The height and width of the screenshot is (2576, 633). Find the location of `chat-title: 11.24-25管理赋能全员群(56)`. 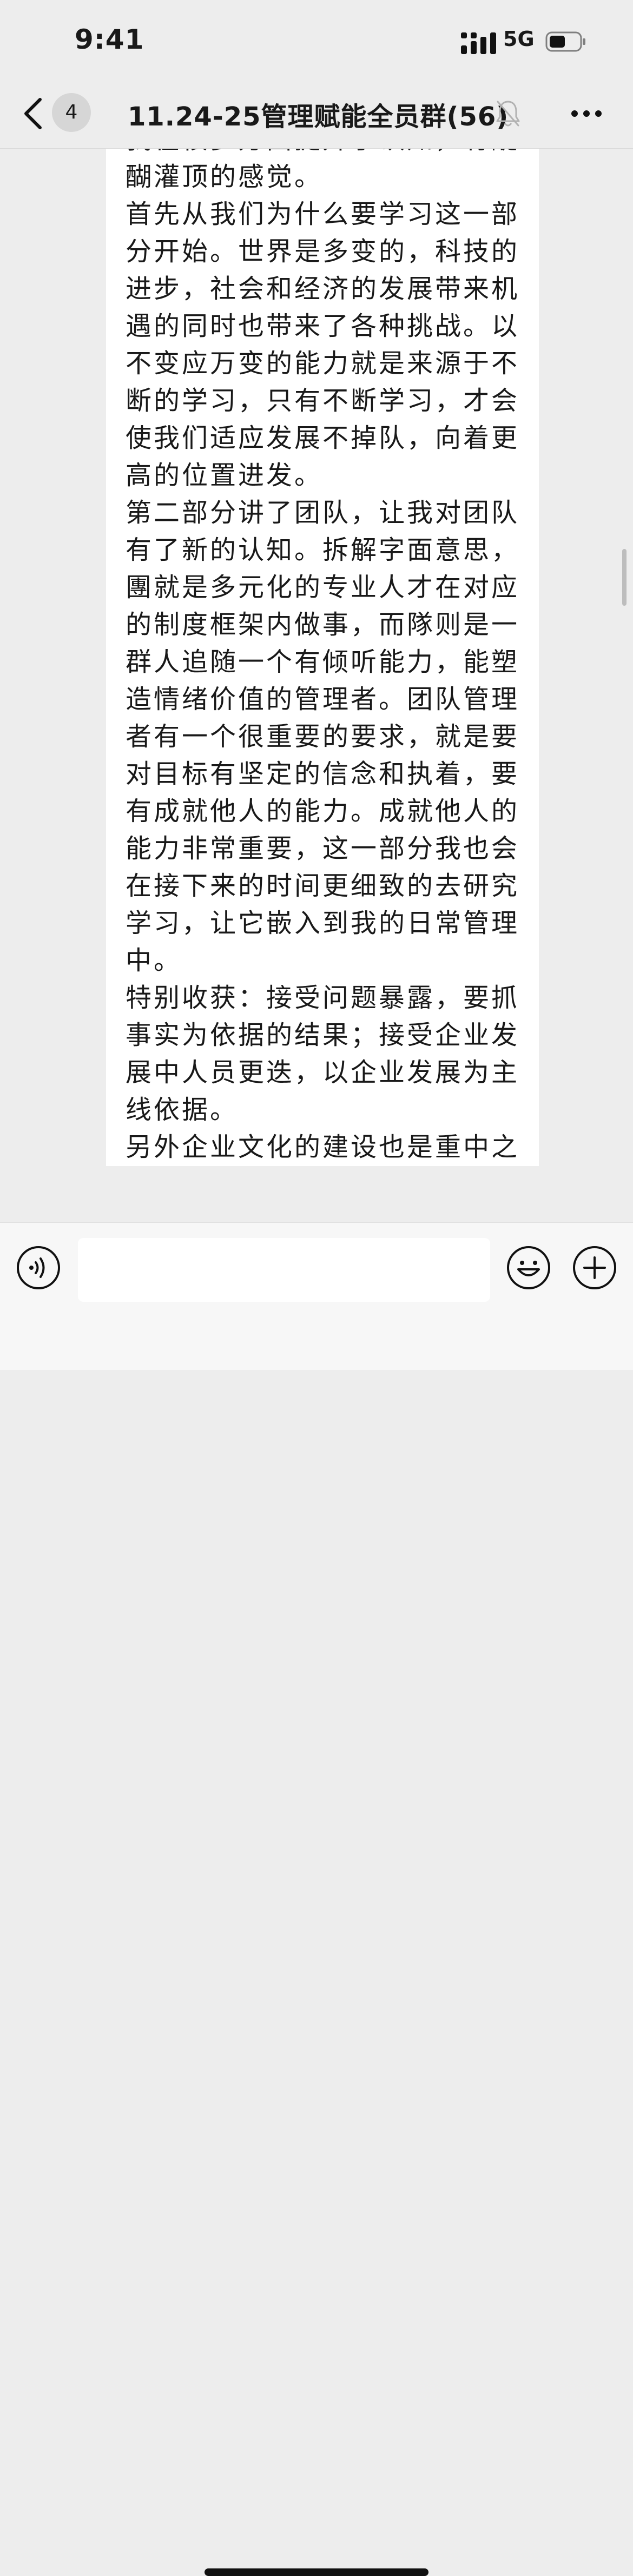

chat-title: 11.24-25管理赋能全员群(56) is located at coordinates (318, 117).